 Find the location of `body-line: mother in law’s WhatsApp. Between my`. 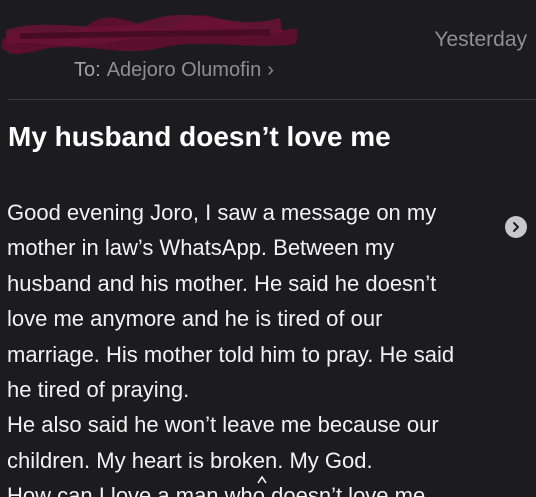

body-line: mother in law’s WhatsApp. Between my is located at coordinates (201, 248).